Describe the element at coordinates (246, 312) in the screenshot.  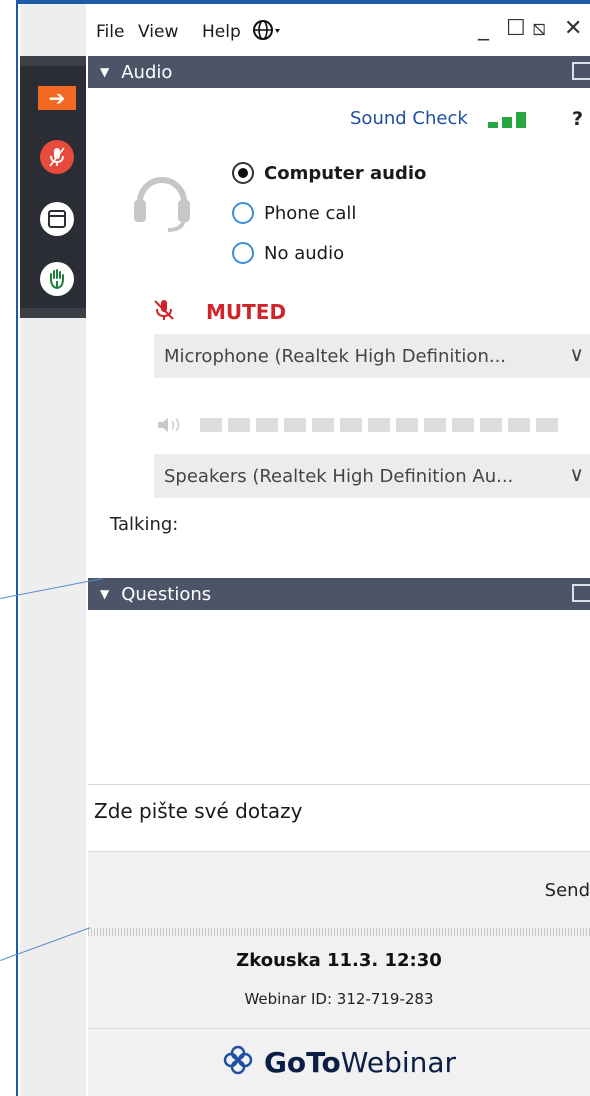
I see `muted-status: MUTED` at that location.